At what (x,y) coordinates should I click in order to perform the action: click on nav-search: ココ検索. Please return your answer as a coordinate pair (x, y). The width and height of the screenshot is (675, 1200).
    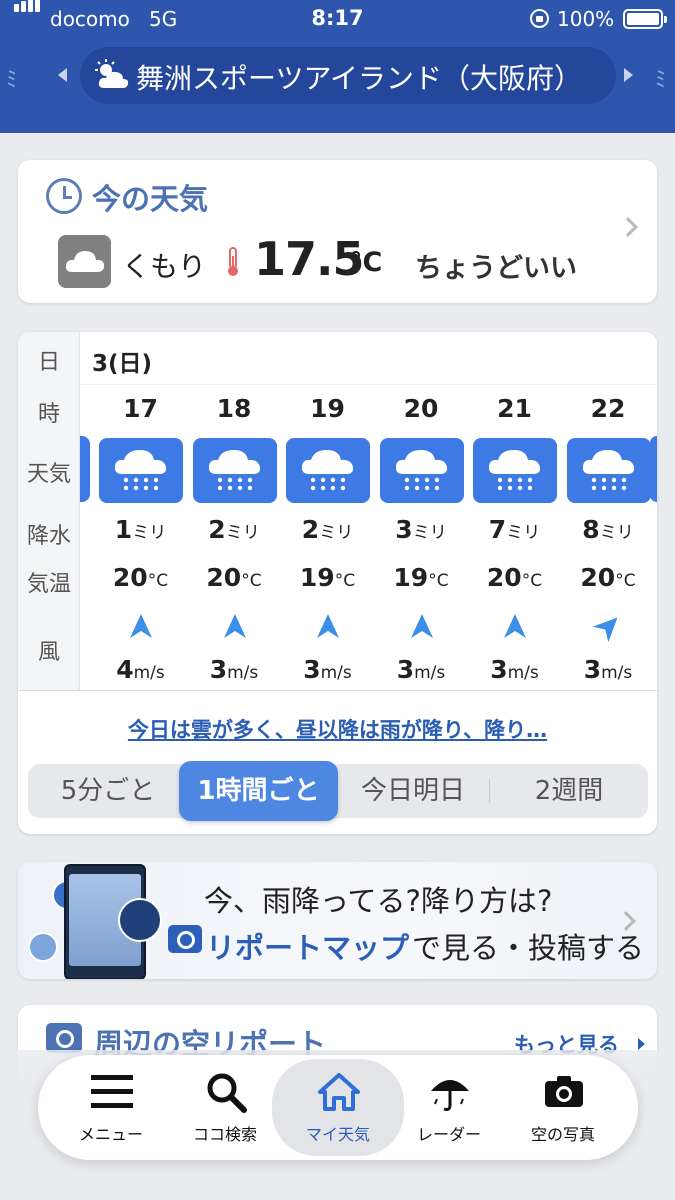
    Looking at the image, I should click on (225, 1107).